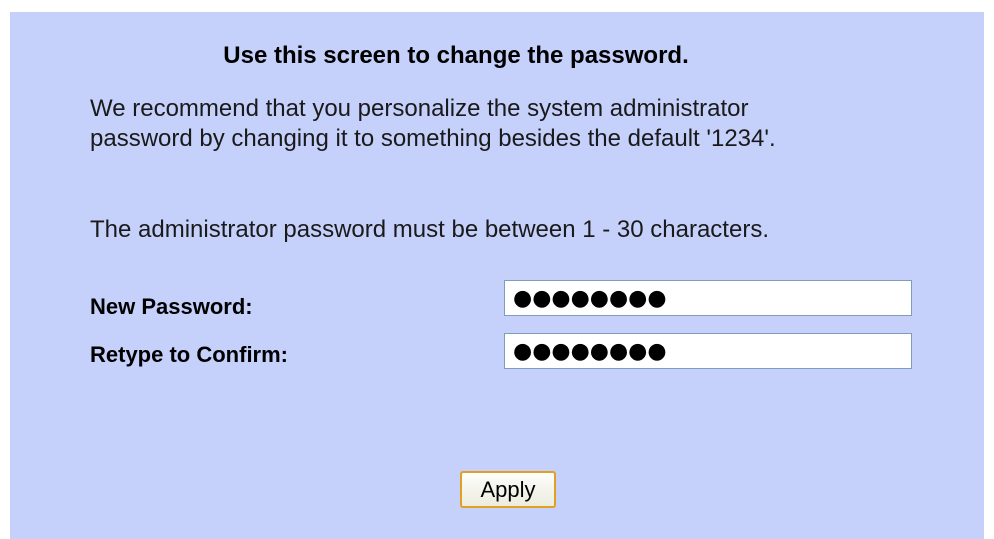 This screenshot has width=994, height=539. What do you see at coordinates (189, 354) in the screenshot?
I see `confirm-password-label: Retype to Confirm:` at bounding box center [189, 354].